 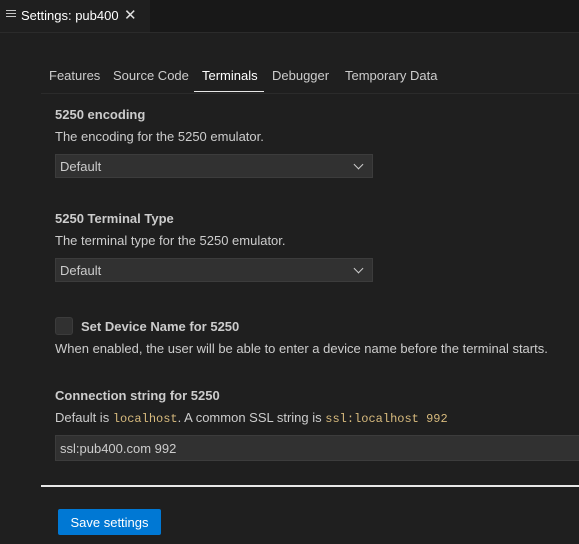 What do you see at coordinates (118, 448) in the screenshot?
I see `connection-string-value: ssl:pub400.com 992` at bounding box center [118, 448].